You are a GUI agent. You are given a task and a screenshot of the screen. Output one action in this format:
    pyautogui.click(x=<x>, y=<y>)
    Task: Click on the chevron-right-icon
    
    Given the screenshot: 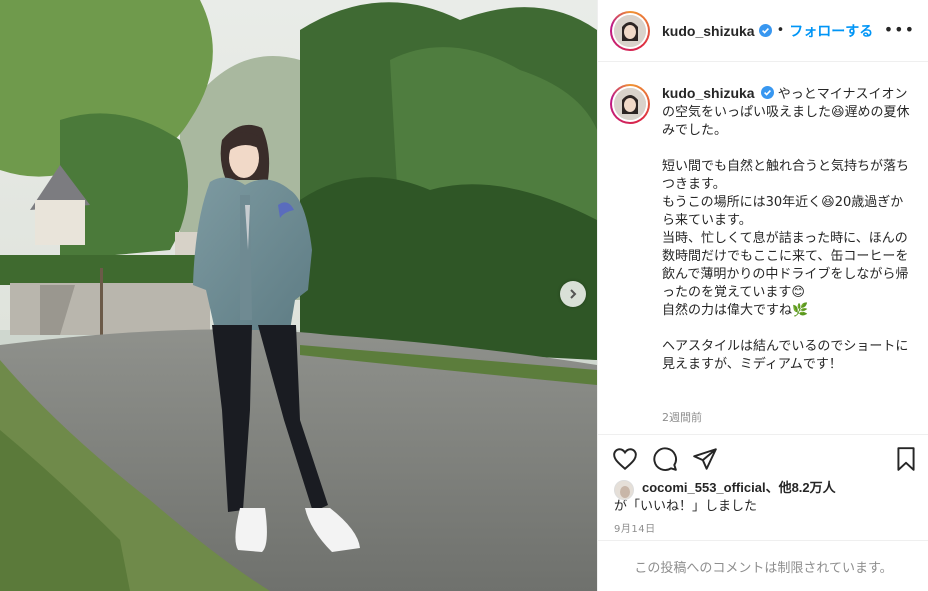 What is the action you would take?
    pyautogui.click(x=573, y=294)
    